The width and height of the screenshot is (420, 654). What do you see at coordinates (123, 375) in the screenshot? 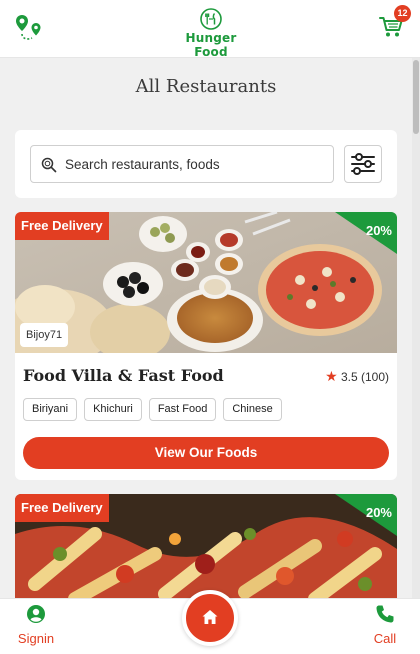
I see `restaurant-name: Food Villa & Fast Food` at bounding box center [123, 375].